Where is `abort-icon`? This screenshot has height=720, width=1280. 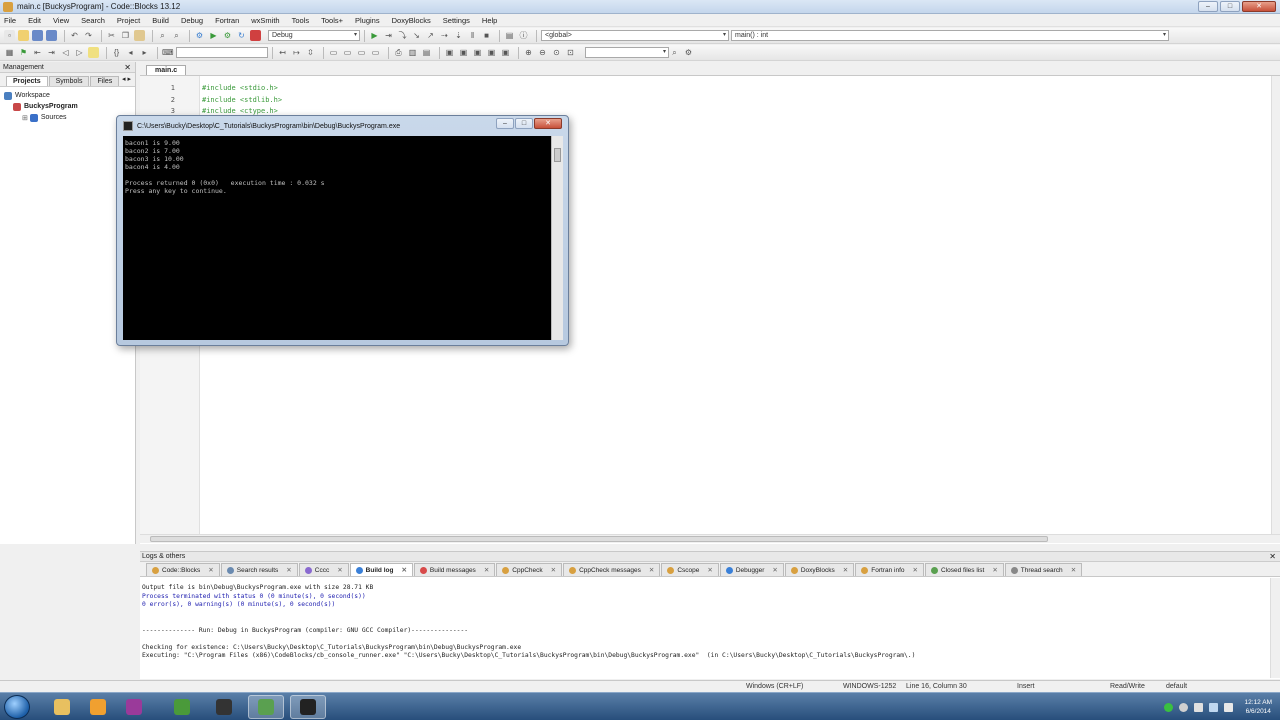
abort-icon is located at coordinates (255, 35).